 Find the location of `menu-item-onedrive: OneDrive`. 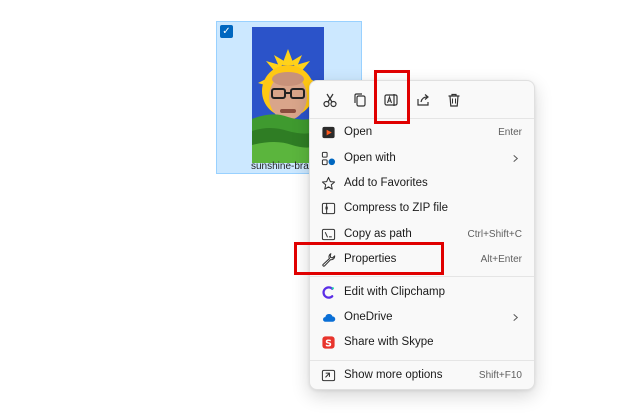

menu-item-onedrive: OneDrive is located at coordinates (422, 317).